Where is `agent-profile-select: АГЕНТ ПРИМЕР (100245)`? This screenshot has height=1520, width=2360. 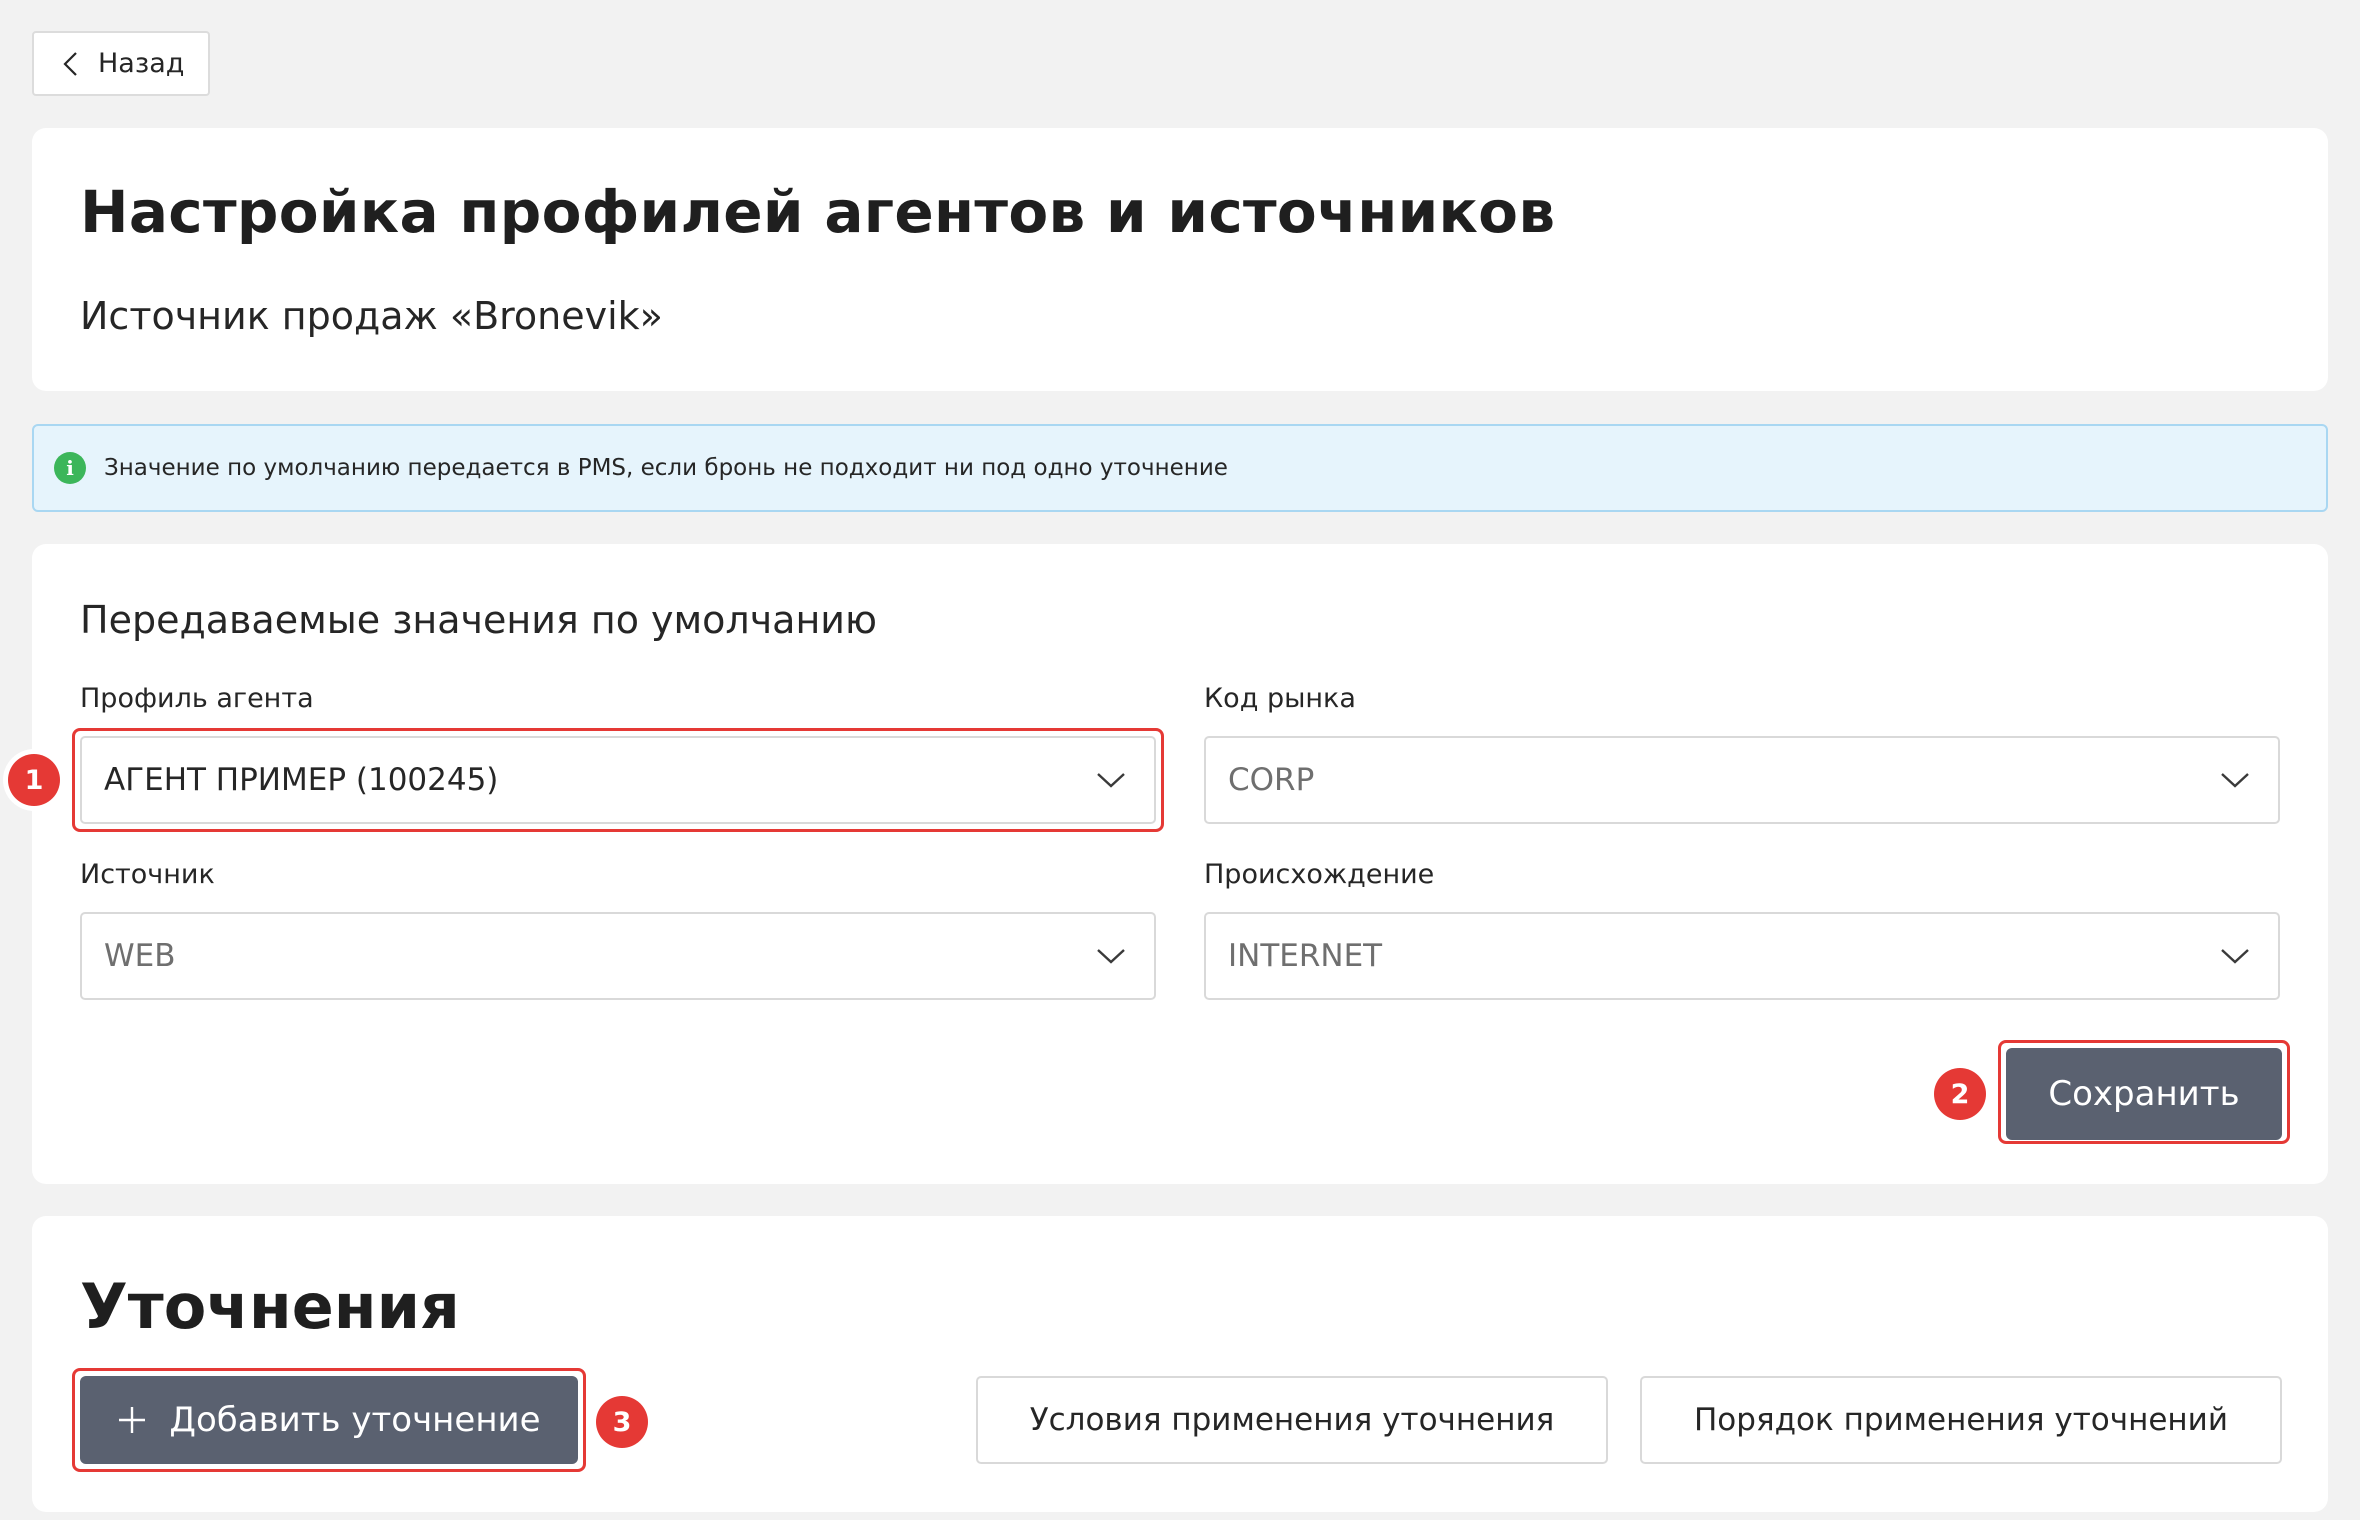 agent-profile-select: АГЕНТ ПРИМЕР (100245) is located at coordinates (618, 780).